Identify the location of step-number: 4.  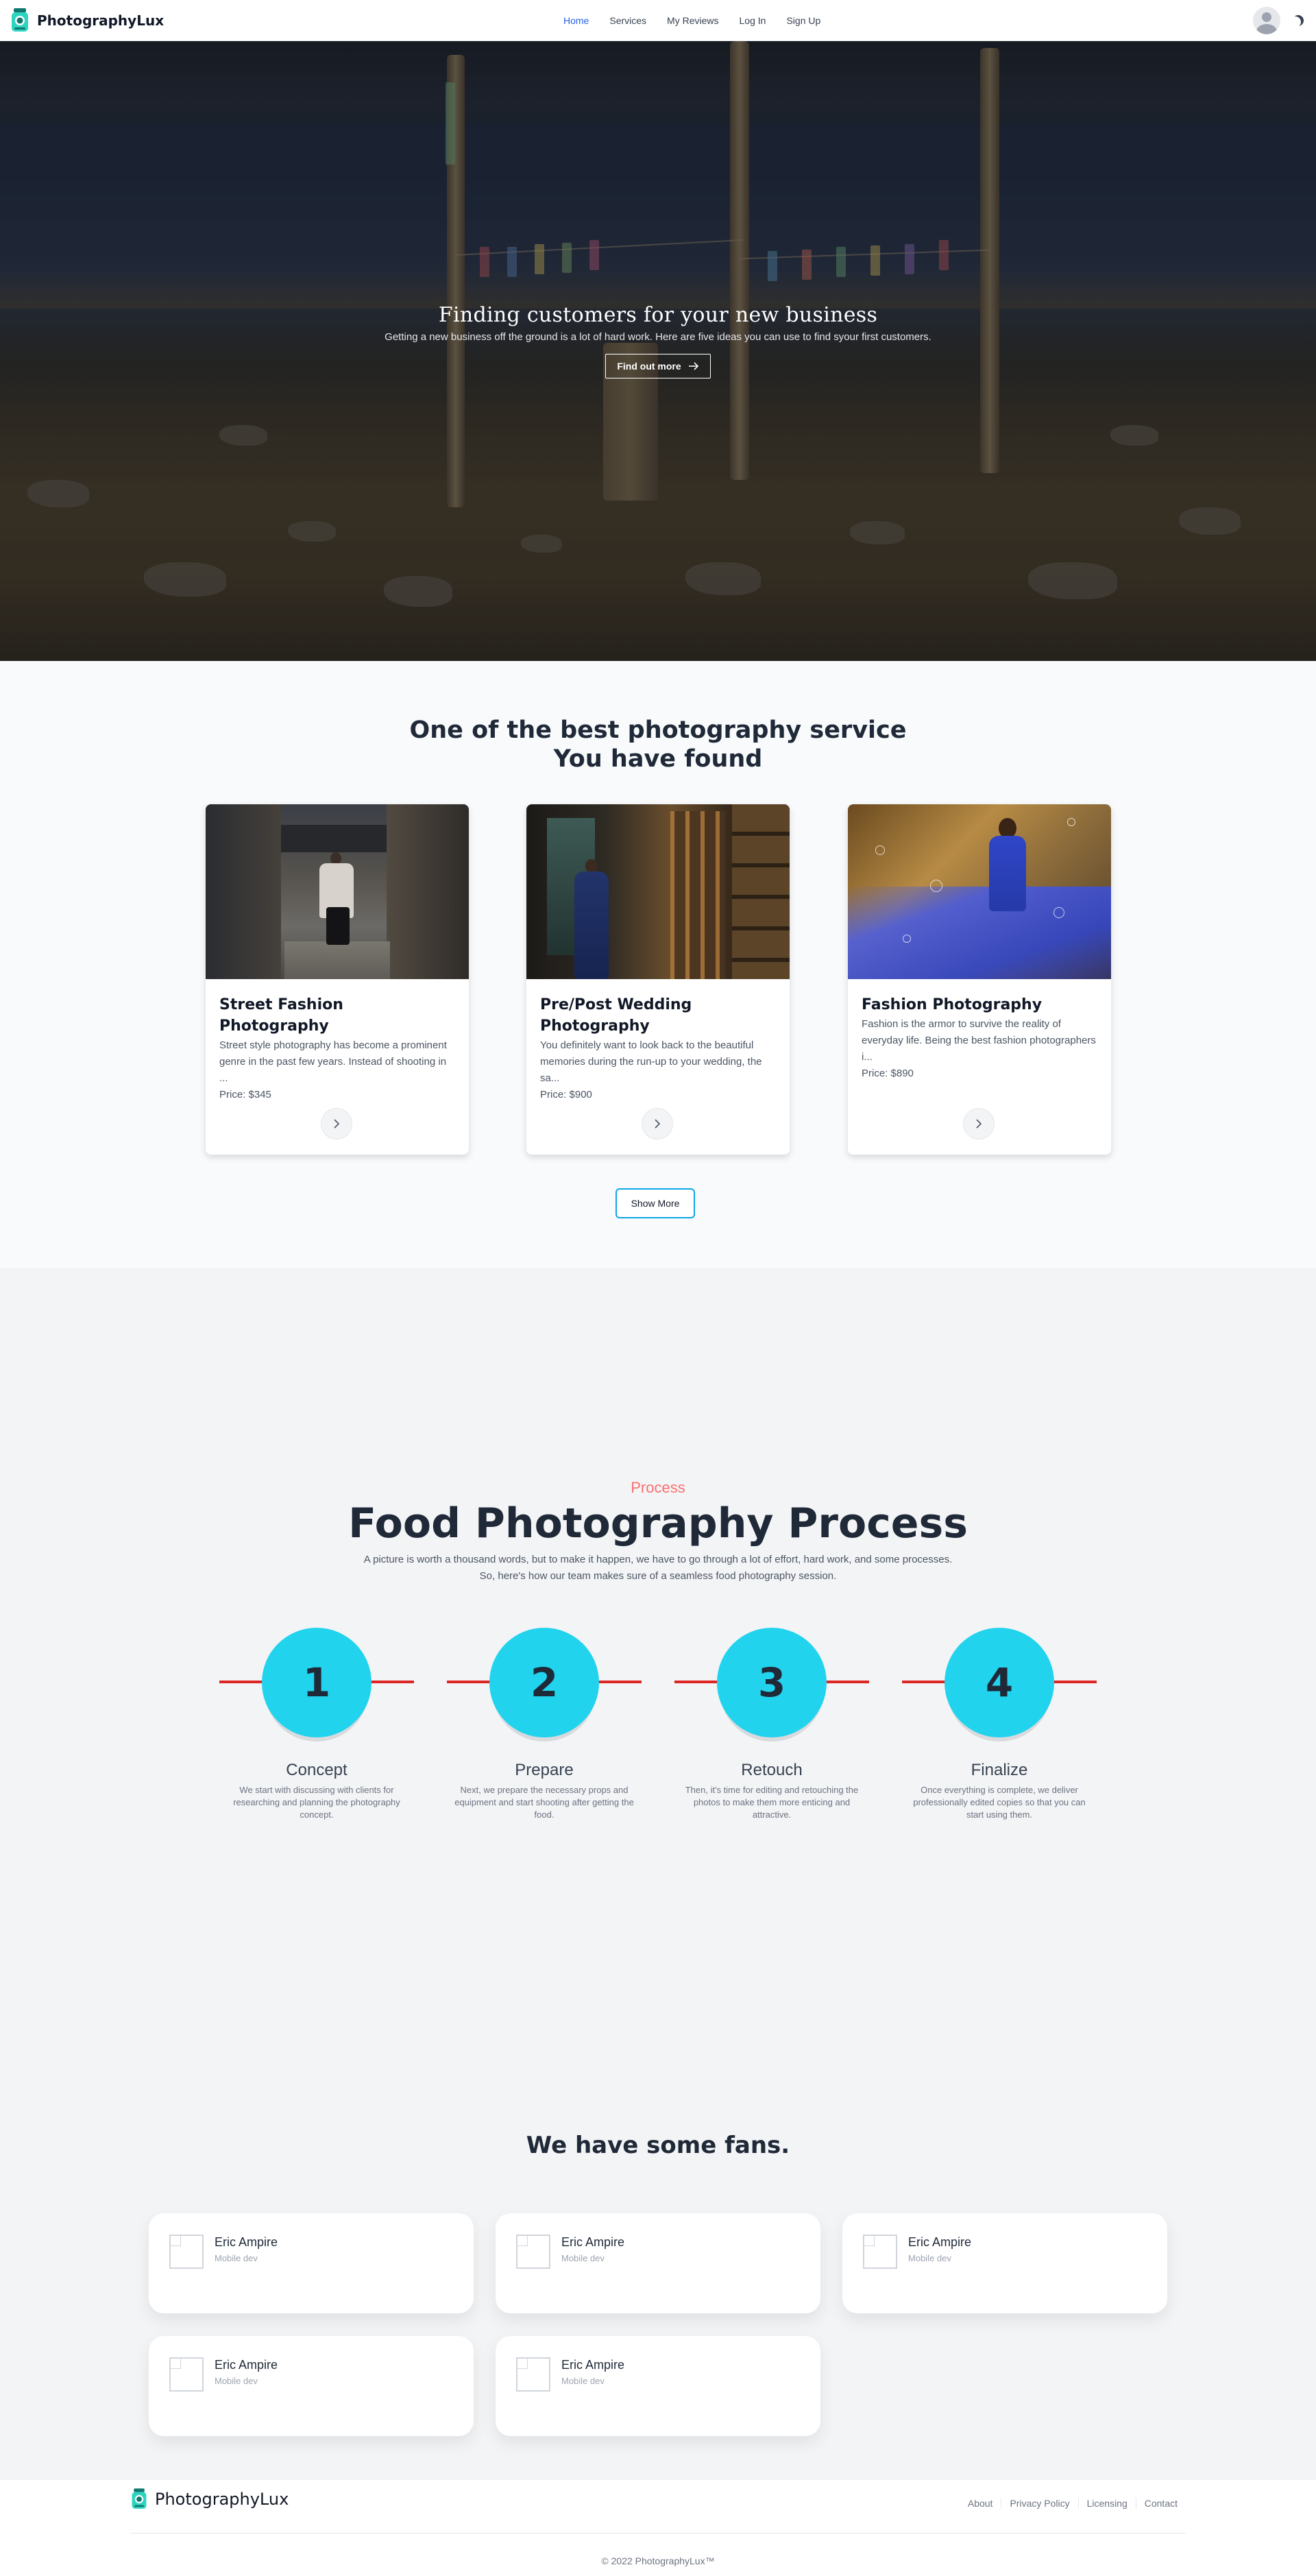
(999, 1682).